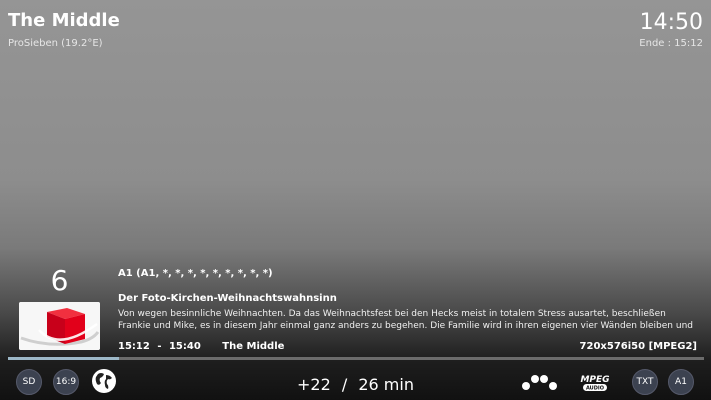  What do you see at coordinates (64, 20) in the screenshot?
I see `program-title: The Middle` at bounding box center [64, 20].